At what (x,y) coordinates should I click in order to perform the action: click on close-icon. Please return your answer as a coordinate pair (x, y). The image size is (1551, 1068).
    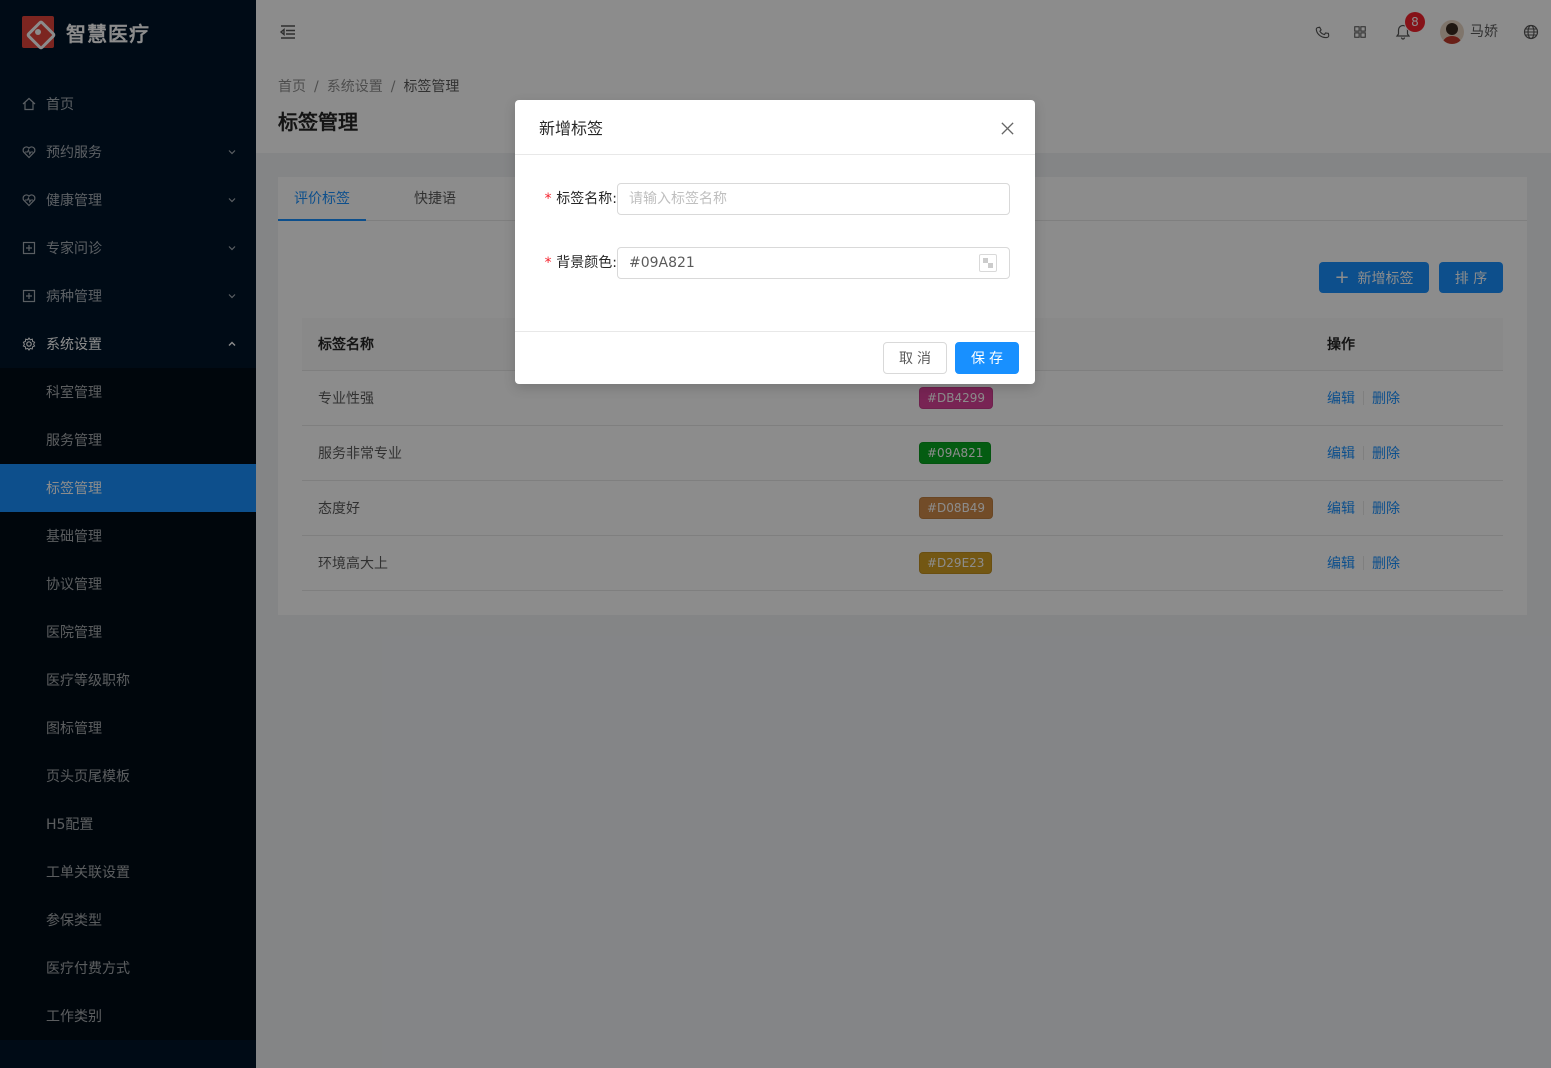
    Looking at the image, I should click on (1007, 128).